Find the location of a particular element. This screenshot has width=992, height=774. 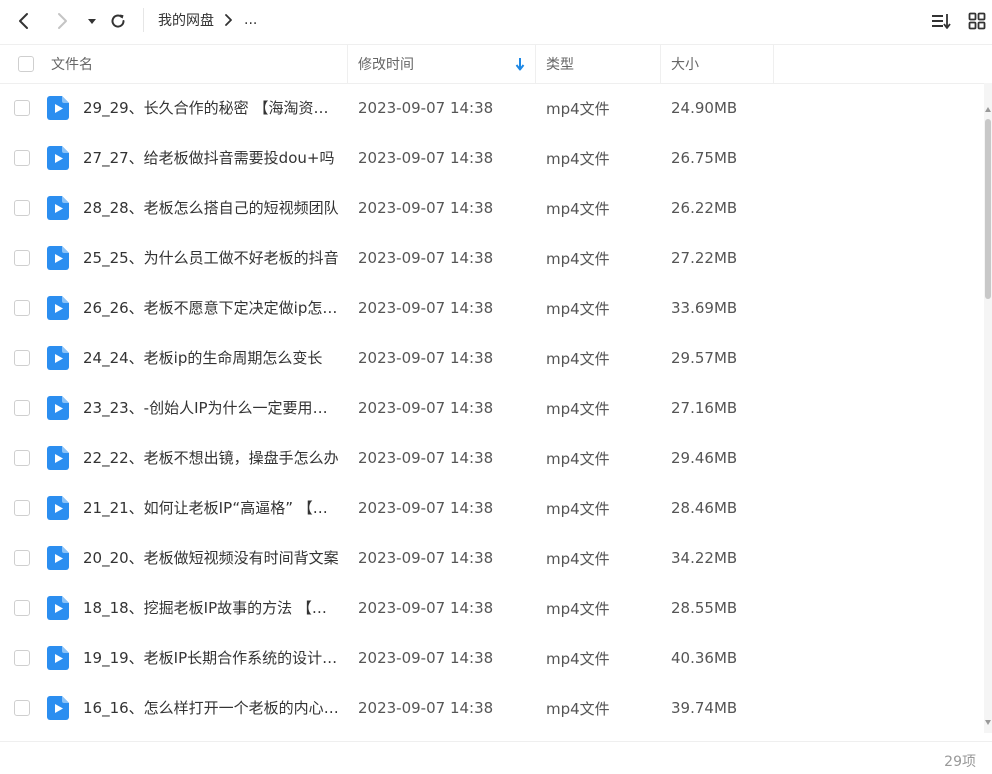

file-size: 33.69MB is located at coordinates (704, 308).